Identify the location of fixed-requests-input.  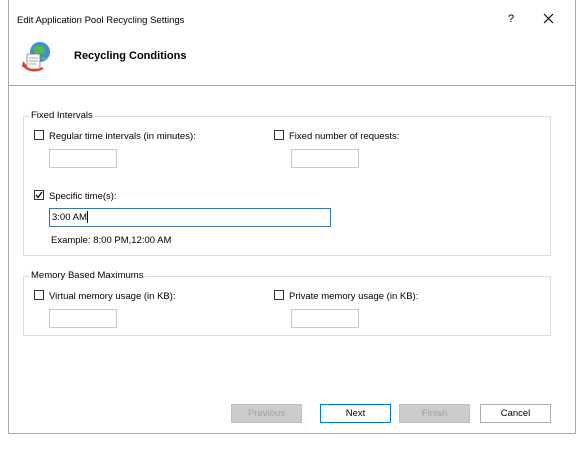
(325, 158).